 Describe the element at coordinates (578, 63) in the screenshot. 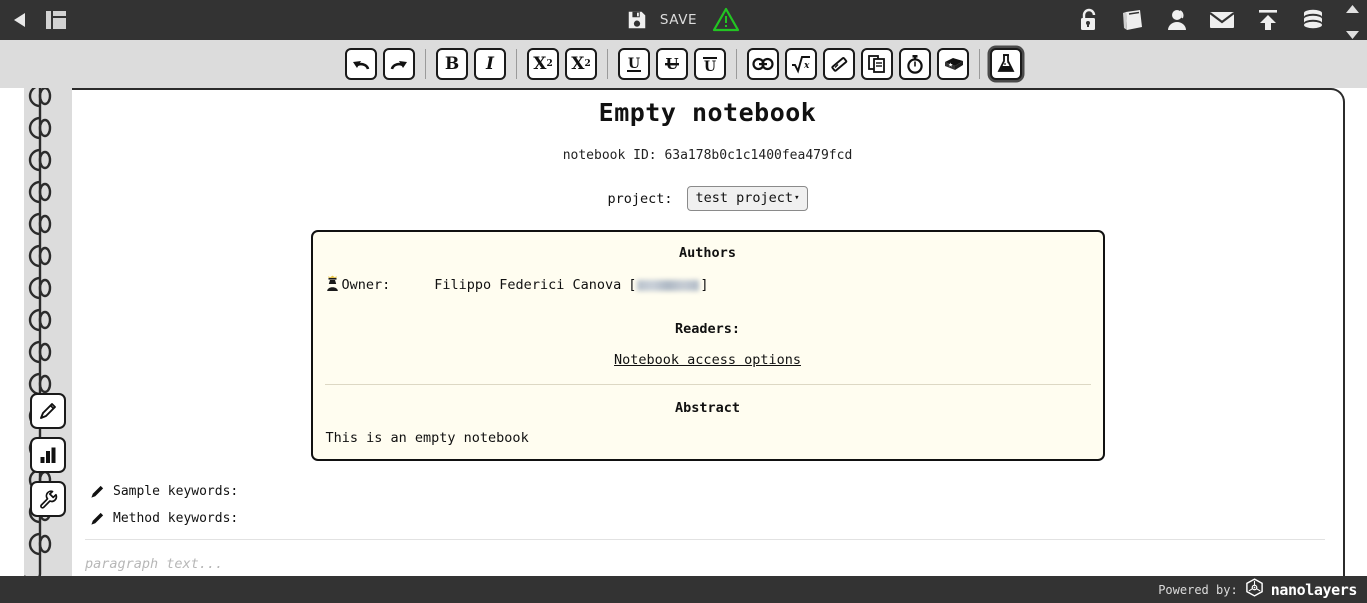

I see `superscript-label: X` at that location.